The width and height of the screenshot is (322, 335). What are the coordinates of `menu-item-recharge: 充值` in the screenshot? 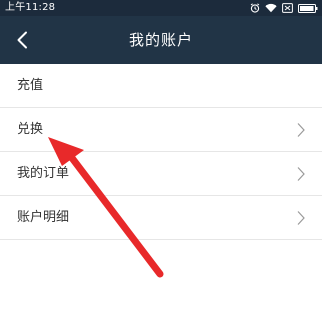 It's located at (161, 86).